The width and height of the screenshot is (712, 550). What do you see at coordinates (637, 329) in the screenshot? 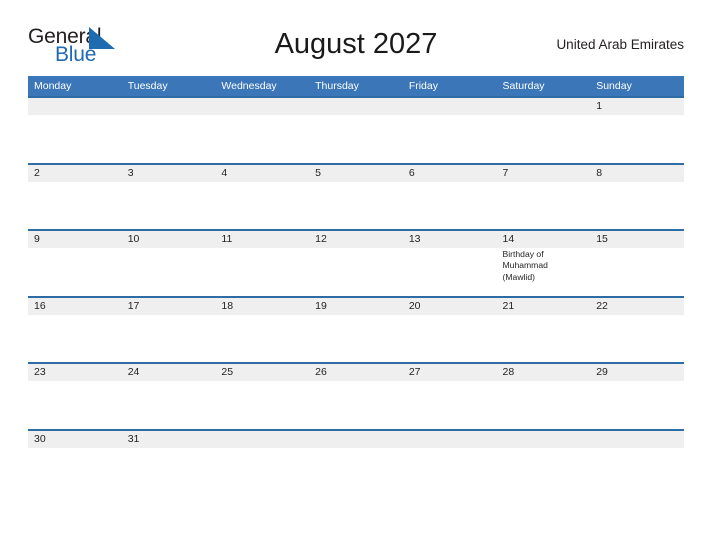
I see `calendar-day-cell: 22` at bounding box center [637, 329].